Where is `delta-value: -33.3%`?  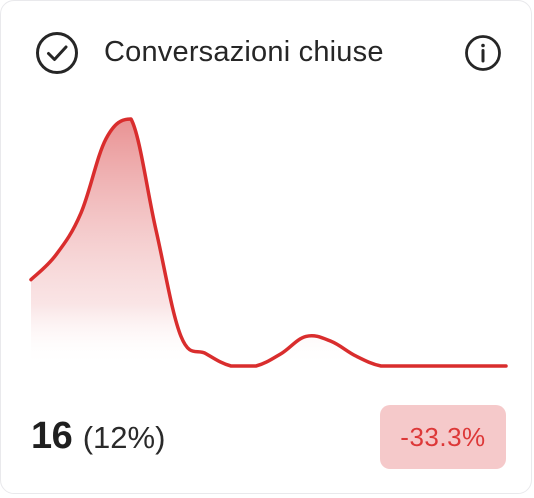
delta-value: -33.3% is located at coordinates (443, 436).